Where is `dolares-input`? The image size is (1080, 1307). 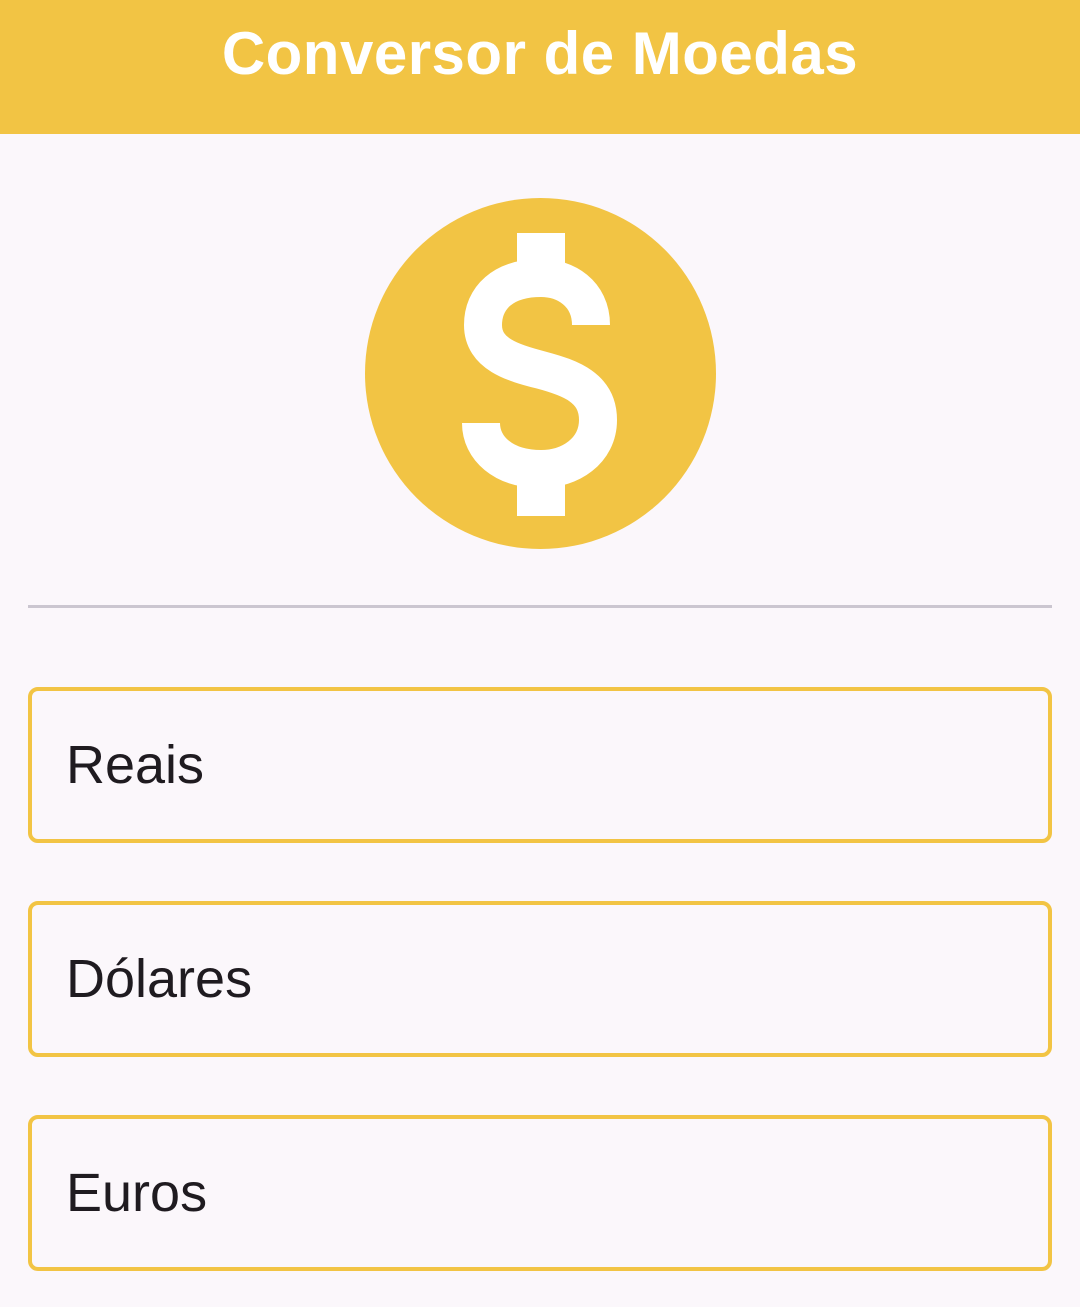
dolares-input is located at coordinates (540, 979).